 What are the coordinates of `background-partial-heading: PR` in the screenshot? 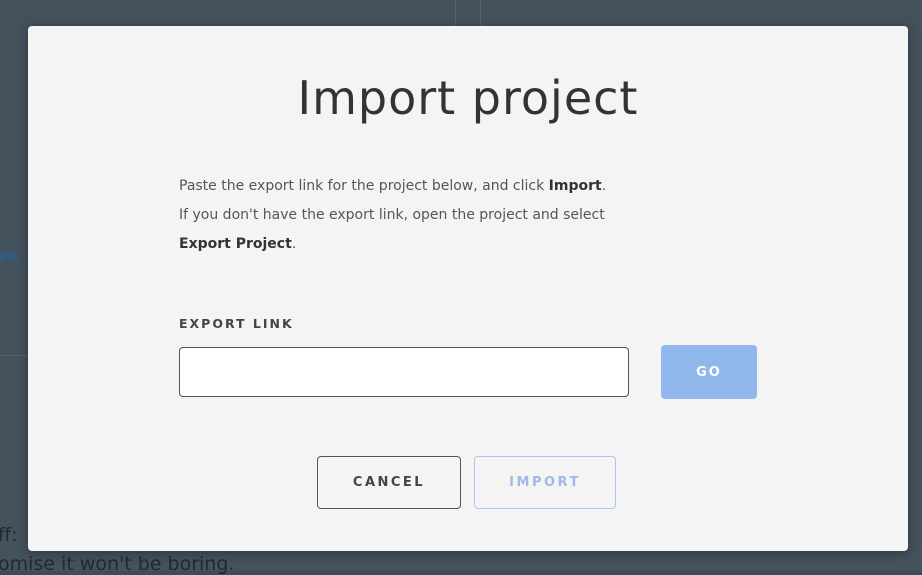 It's located at (10, 258).